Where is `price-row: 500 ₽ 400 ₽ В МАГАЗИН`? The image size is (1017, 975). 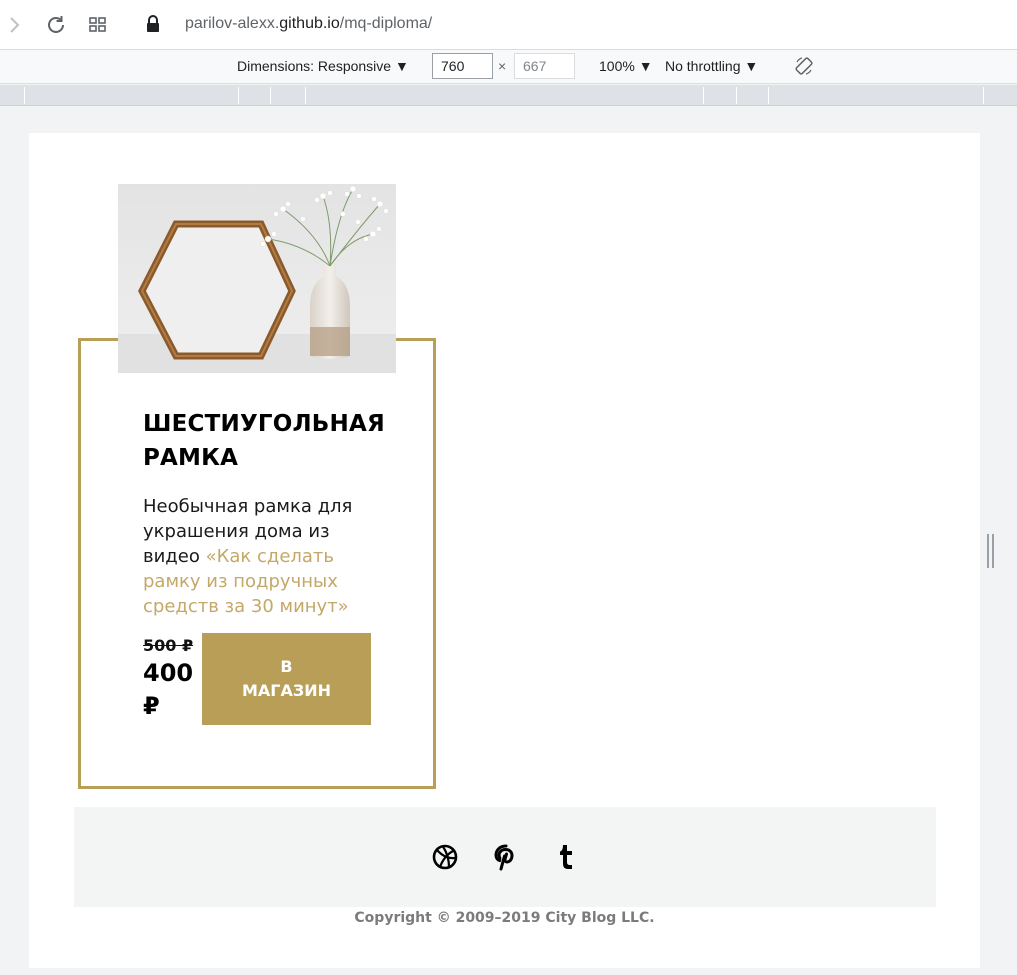
price-row: 500 ₽ 400 ₽ В МАГАЗИН is located at coordinates (263, 679).